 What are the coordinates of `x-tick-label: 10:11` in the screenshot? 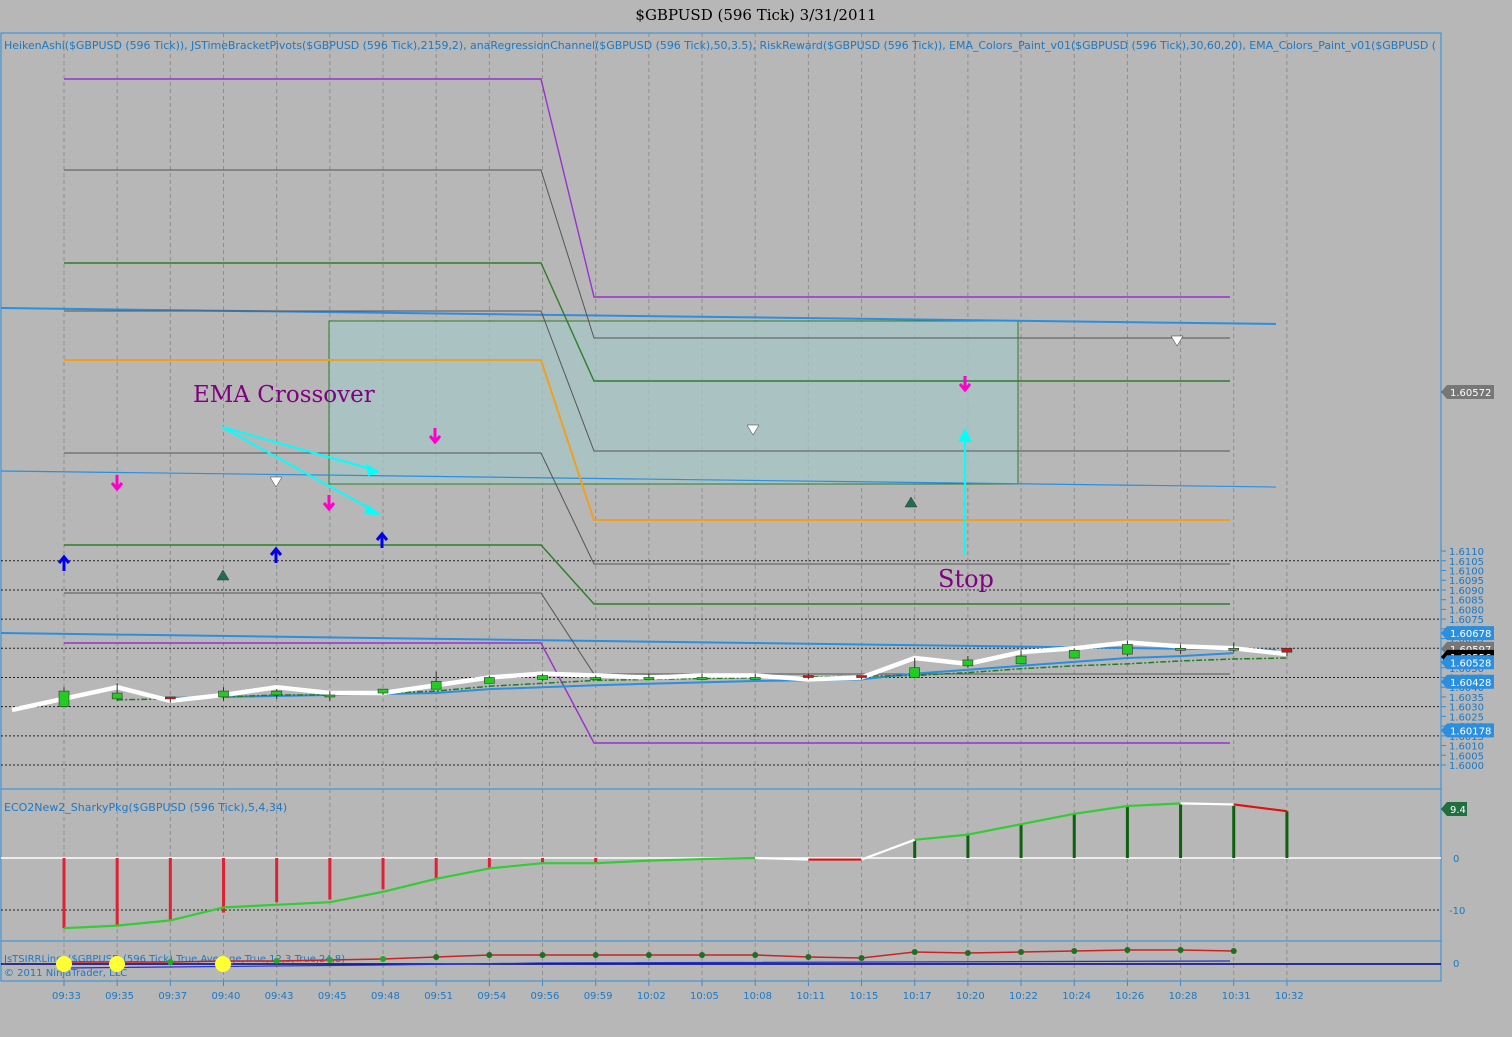 It's located at (810, 996).